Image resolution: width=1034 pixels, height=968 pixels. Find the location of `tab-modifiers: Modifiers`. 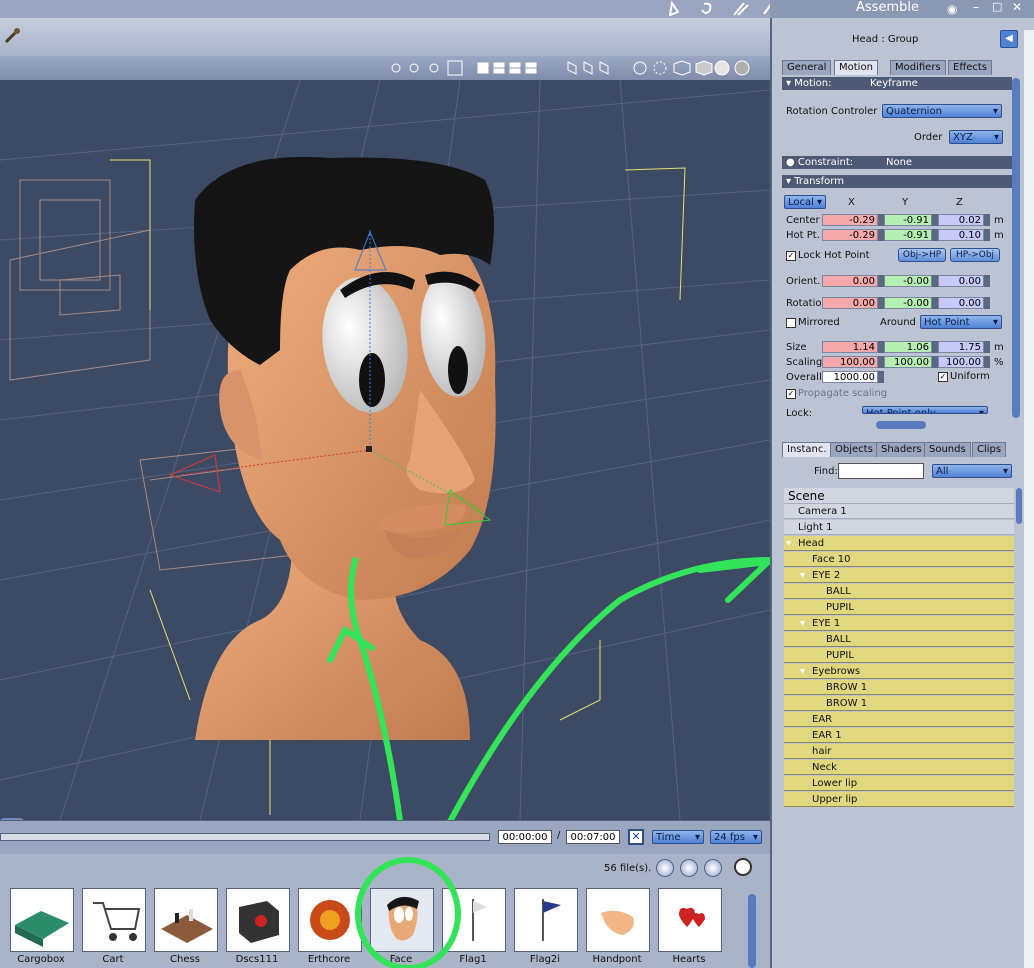

tab-modifiers: Modifiers is located at coordinates (918, 67).